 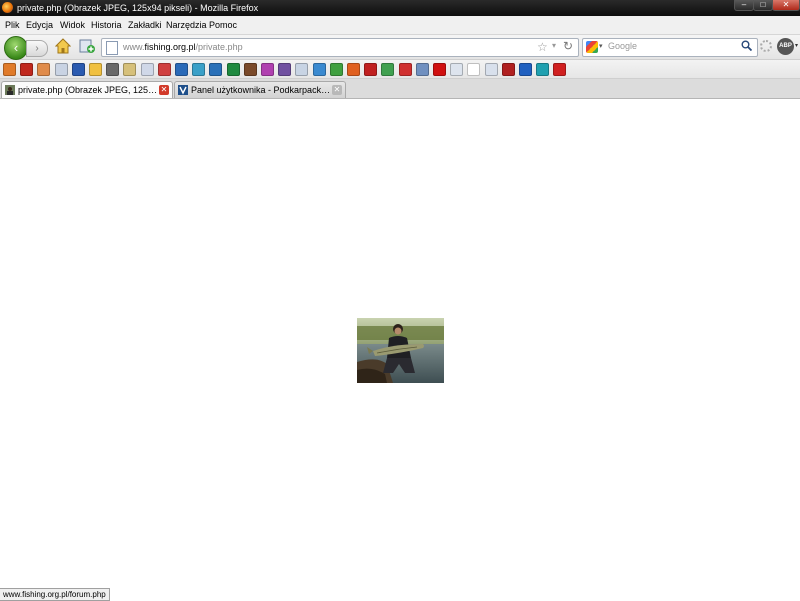 I want to click on pen-icon, so click(x=113, y=69).